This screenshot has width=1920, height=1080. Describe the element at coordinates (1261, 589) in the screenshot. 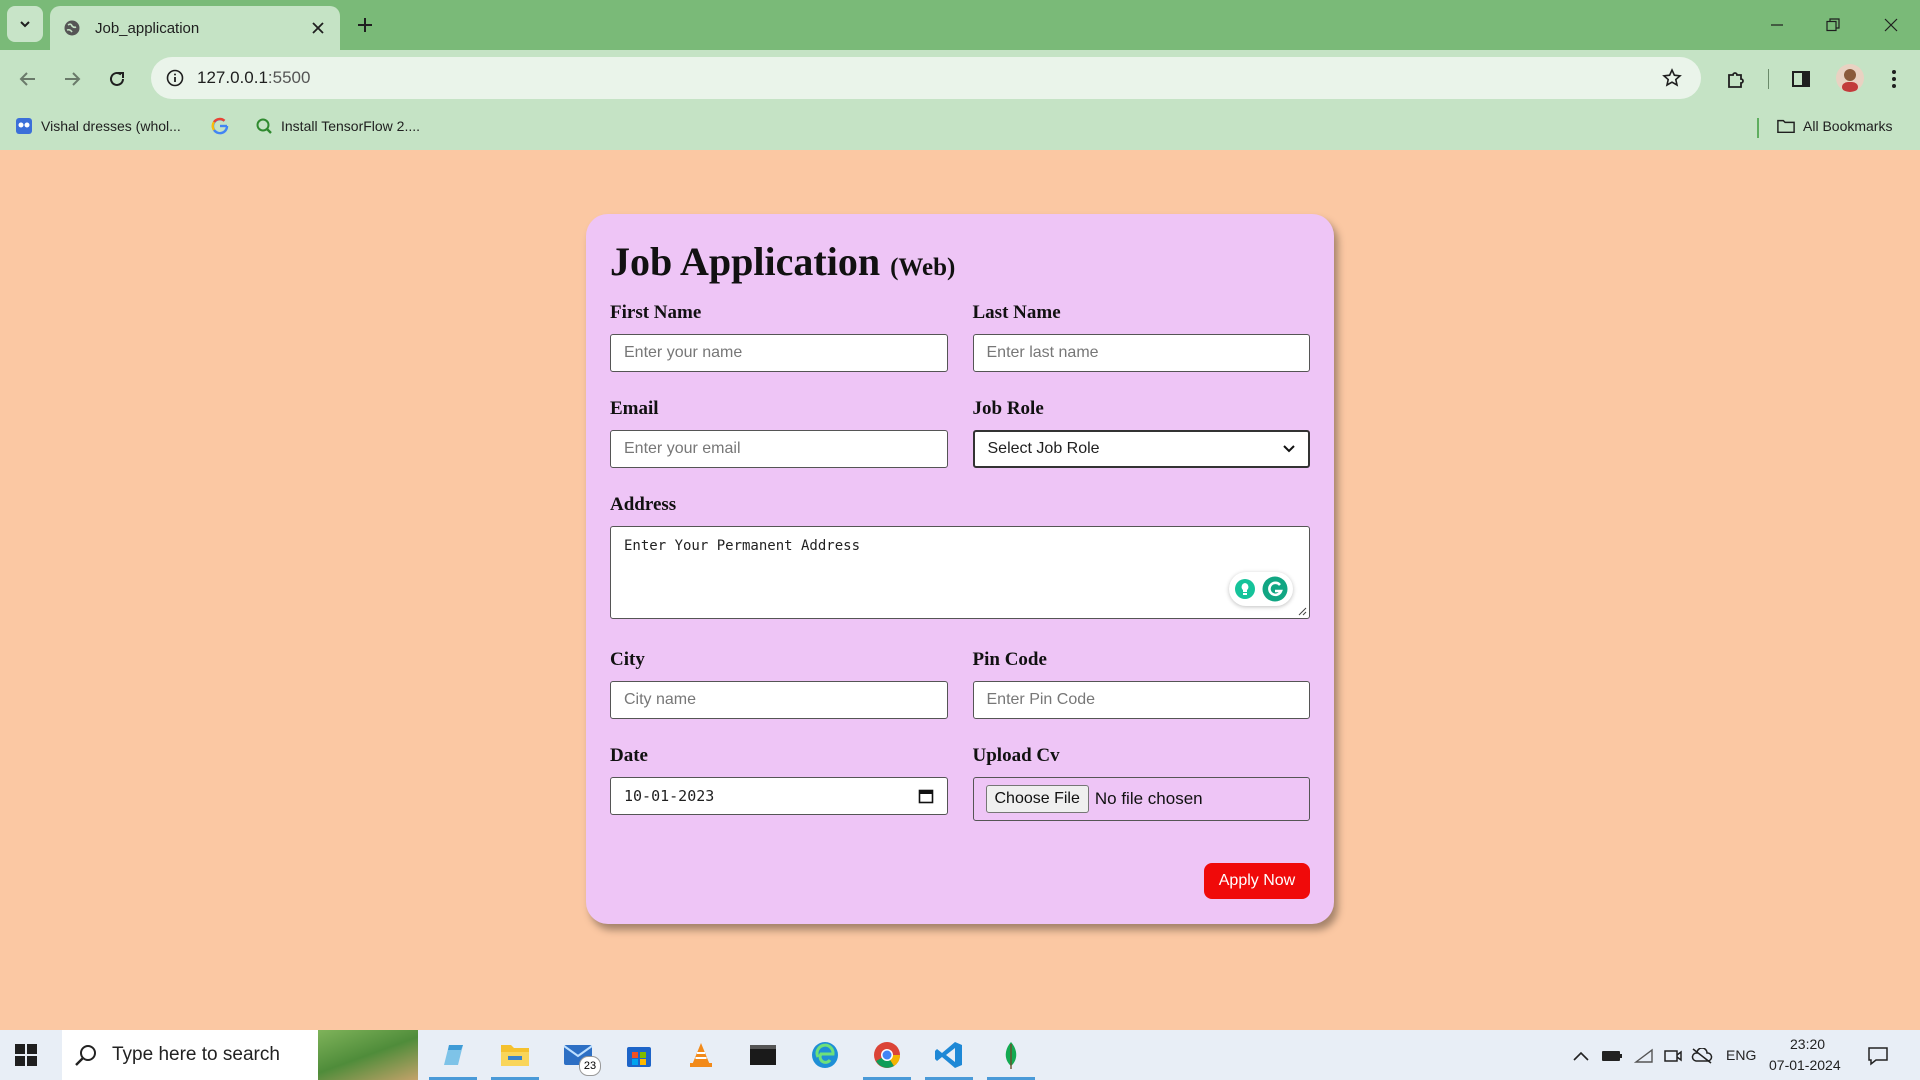

I see `grammarly-widget` at that location.